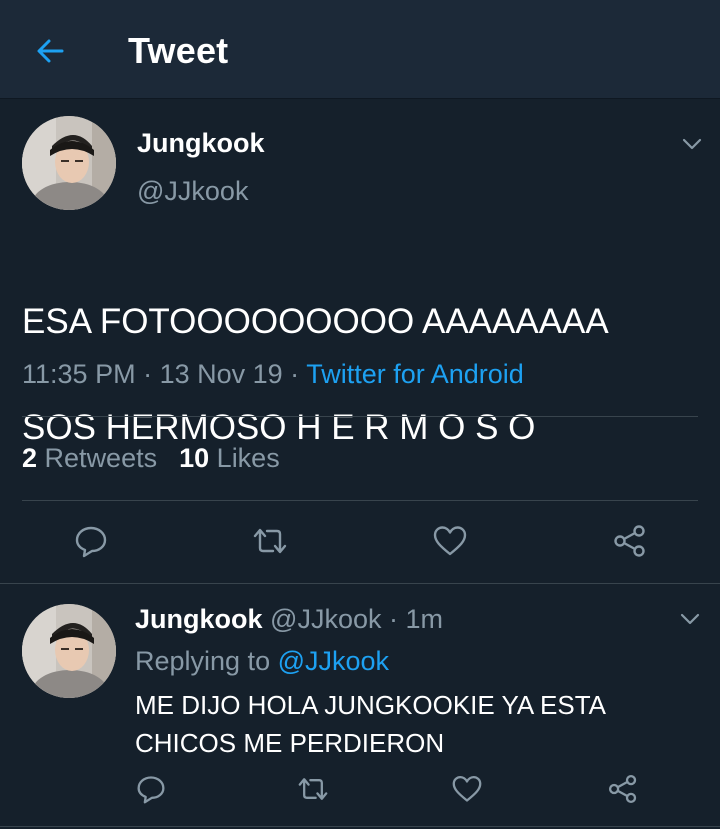  What do you see at coordinates (30, 458) in the screenshot?
I see `retweet-count: 2` at bounding box center [30, 458].